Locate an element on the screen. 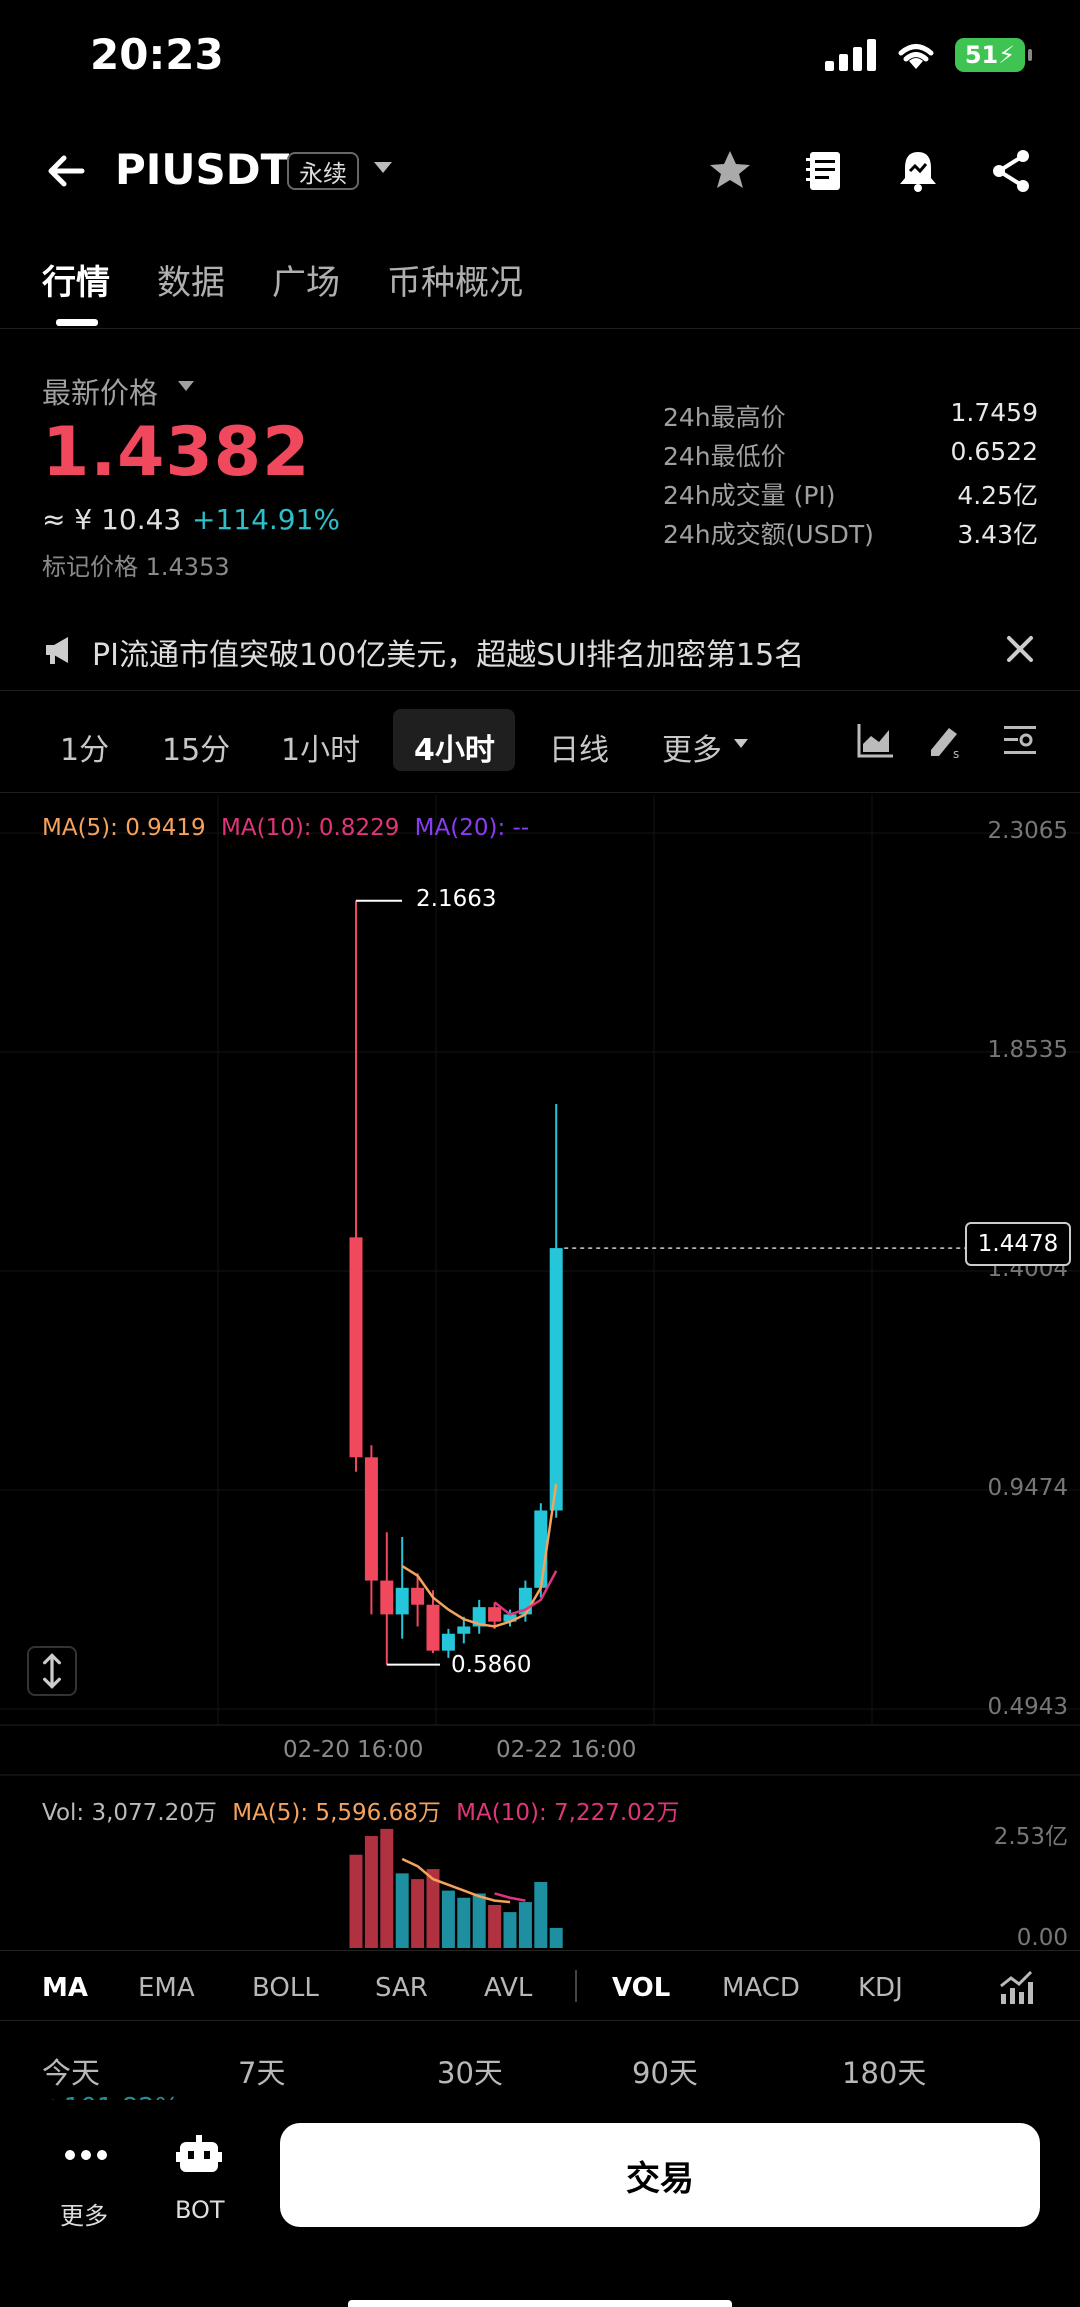  mark-price: 标记价格 1.4353 is located at coordinates (136, 567).